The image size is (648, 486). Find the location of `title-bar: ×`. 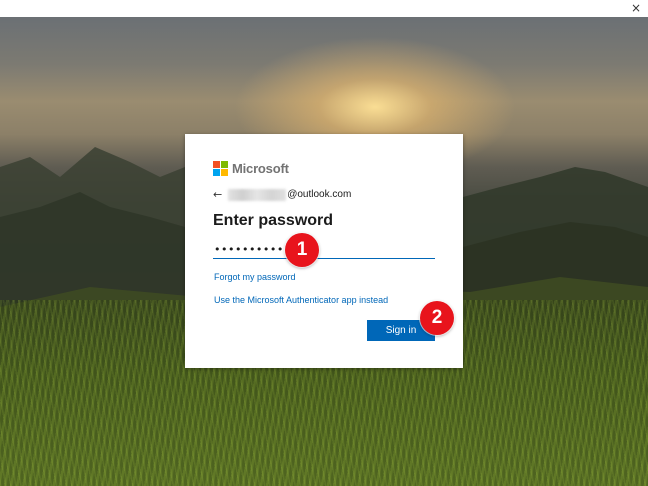

title-bar: × is located at coordinates (324, 8).